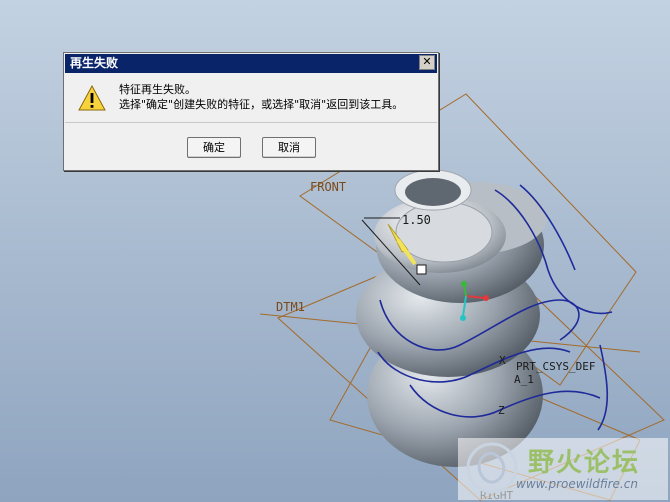  What do you see at coordinates (427, 62) in the screenshot?
I see `close-icon: ✕` at bounding box center [427, 62].